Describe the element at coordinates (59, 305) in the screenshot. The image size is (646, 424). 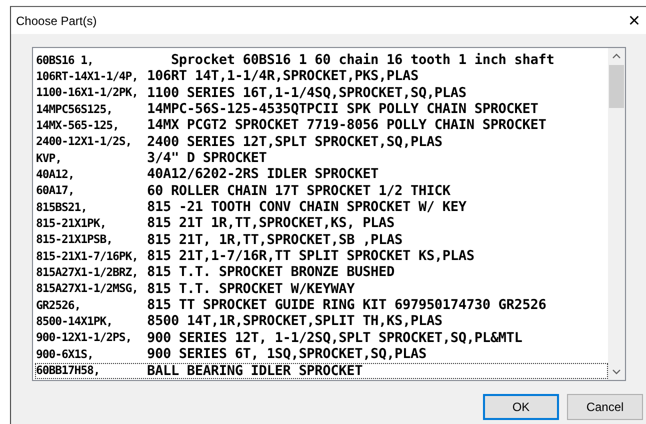
I see `part-code: GR2526,` at that location.